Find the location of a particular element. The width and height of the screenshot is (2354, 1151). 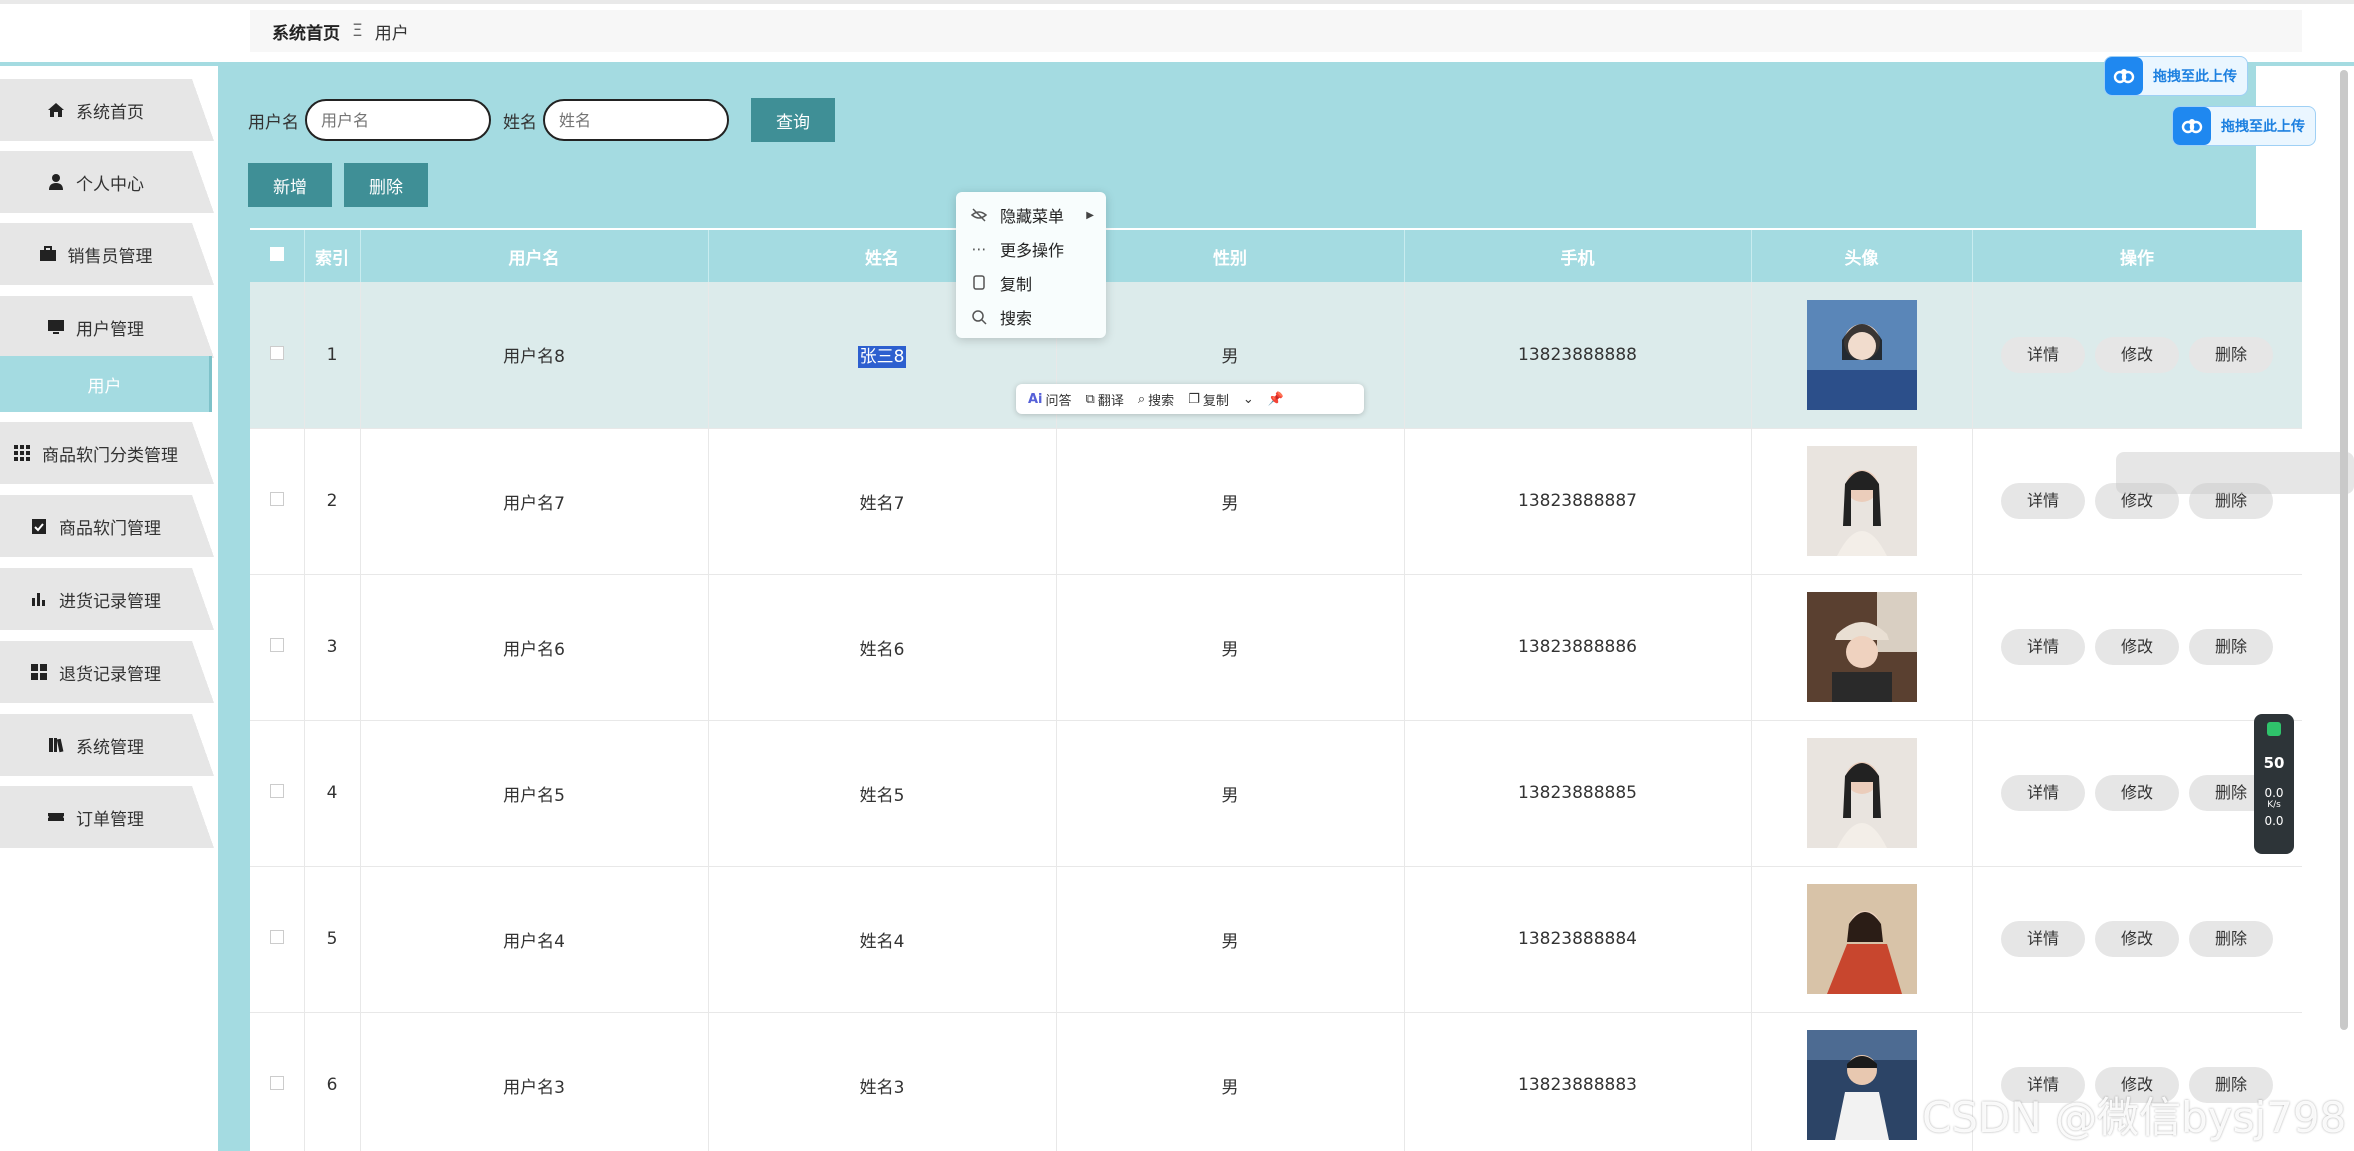

grid-icon is located at coordinates (22, 453).